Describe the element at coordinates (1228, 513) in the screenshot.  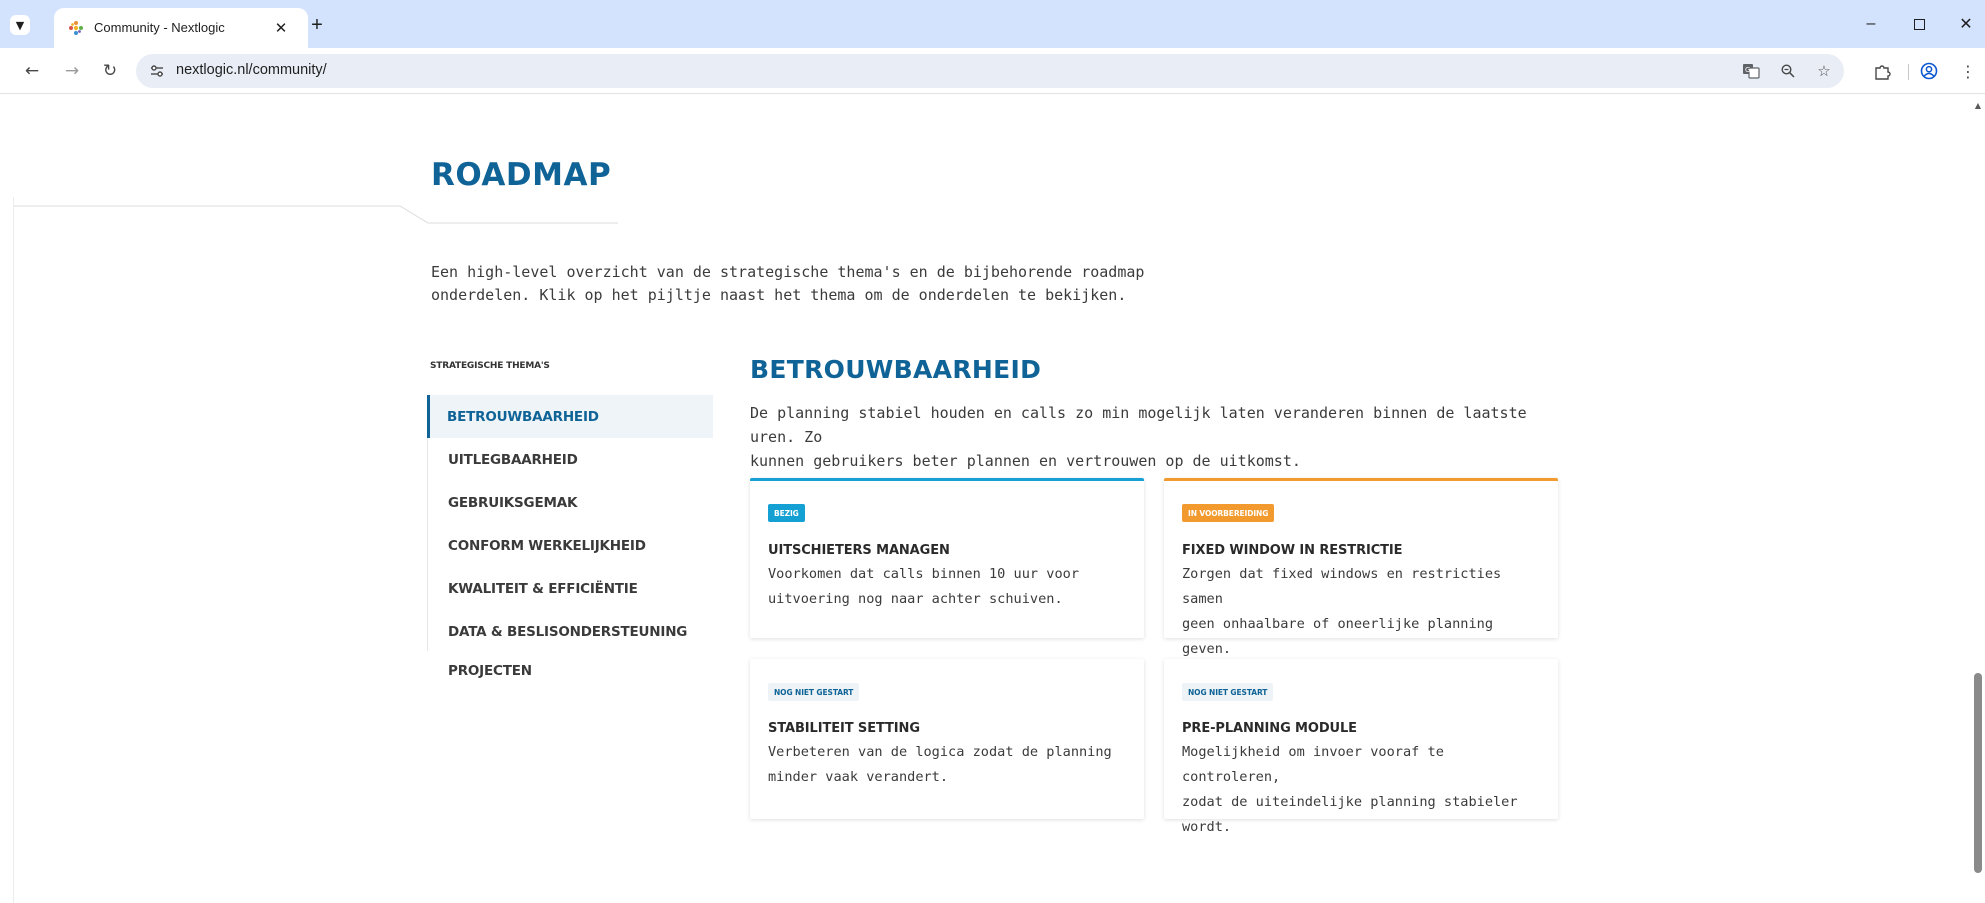
I see `status-badge: IN VOORBEREIDING` at that location.